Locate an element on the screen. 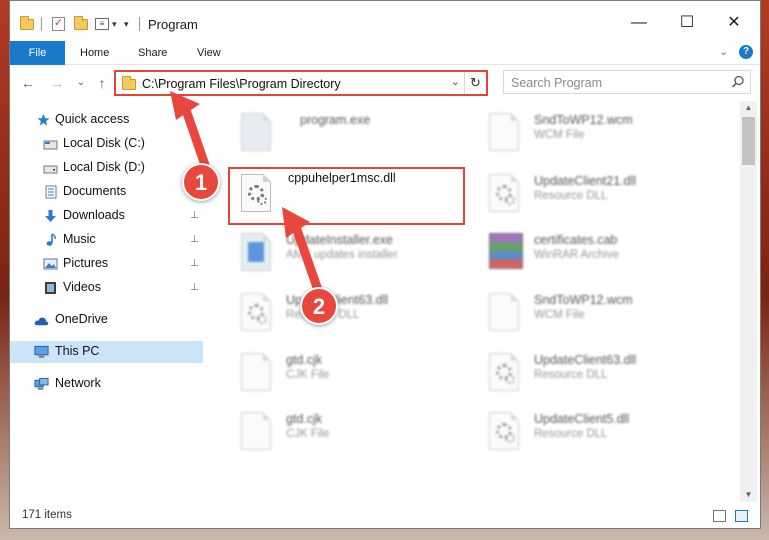 The height and width of the screenshot is (540, 769). tab-view: View is located at coordinates (209, 53).